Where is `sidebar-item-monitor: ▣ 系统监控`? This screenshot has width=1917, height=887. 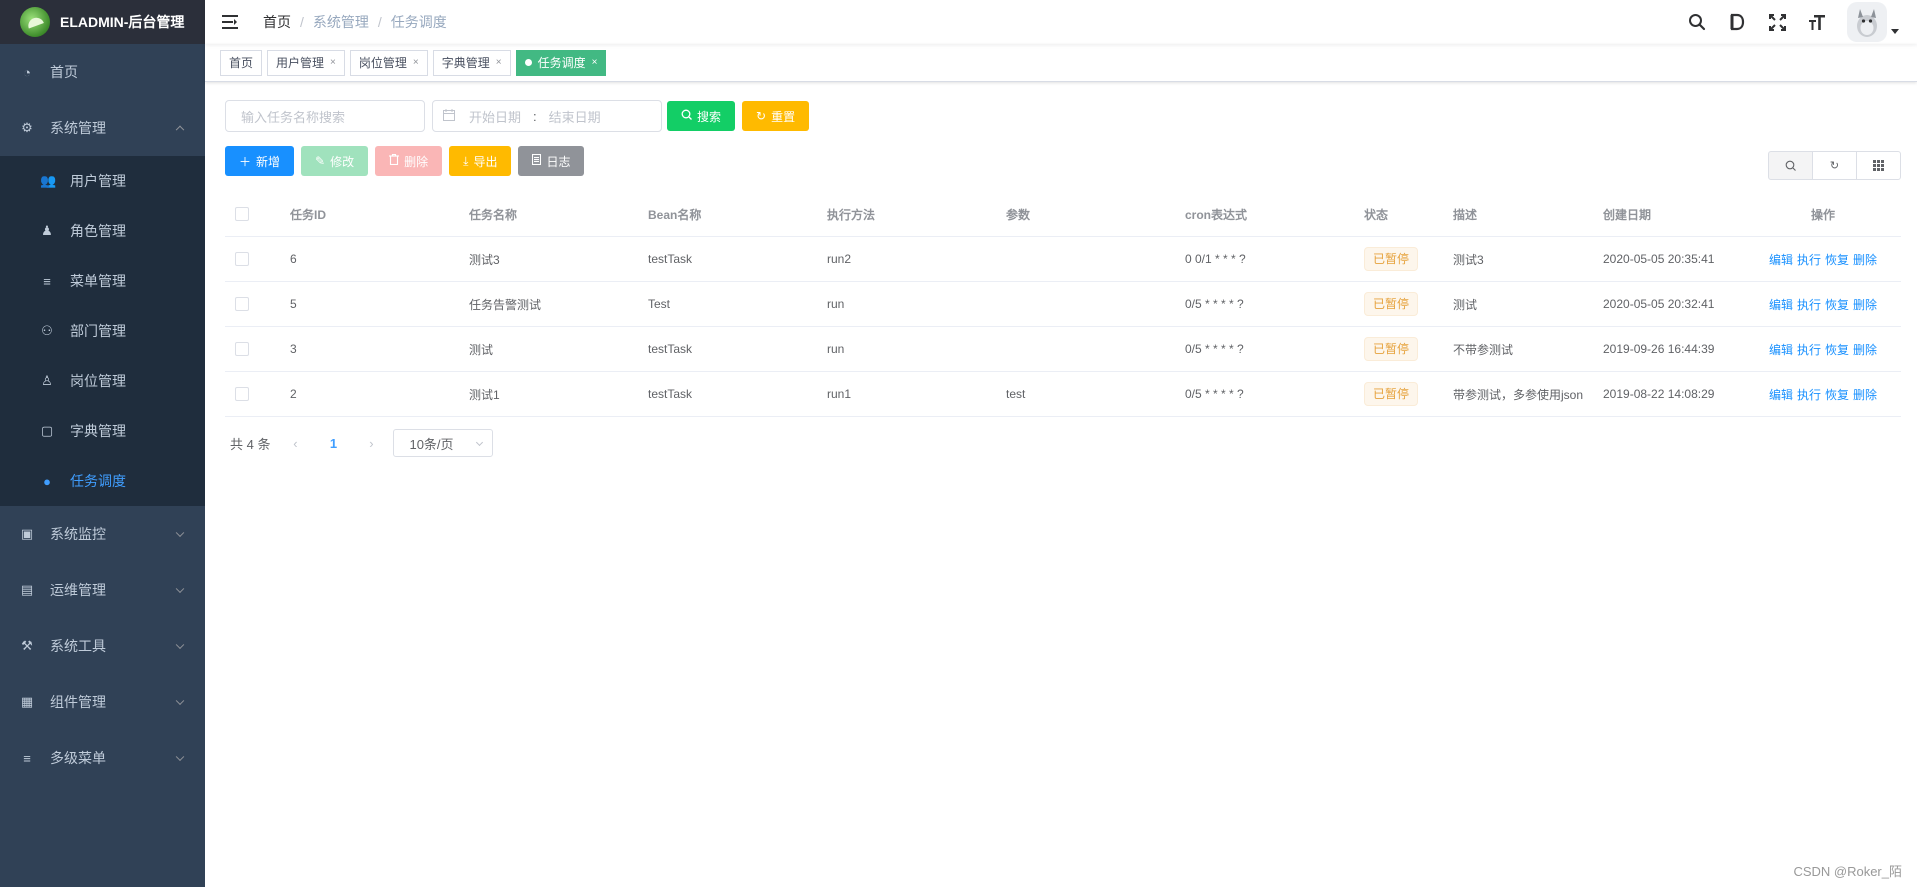 sidebar-item-monitor: ▣ 系统监控 is located at coordinates (102, 534).